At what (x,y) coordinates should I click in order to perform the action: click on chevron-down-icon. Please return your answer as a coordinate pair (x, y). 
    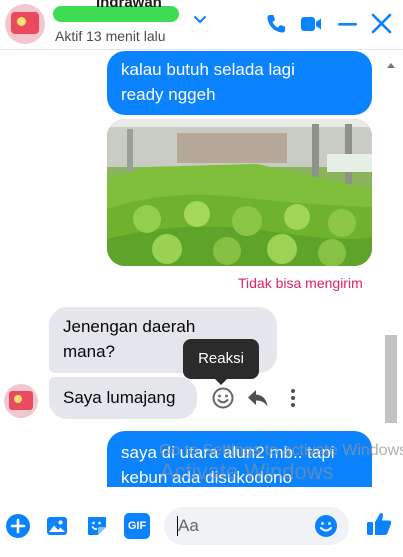
    Looking at the image, I should click on (200, 19).